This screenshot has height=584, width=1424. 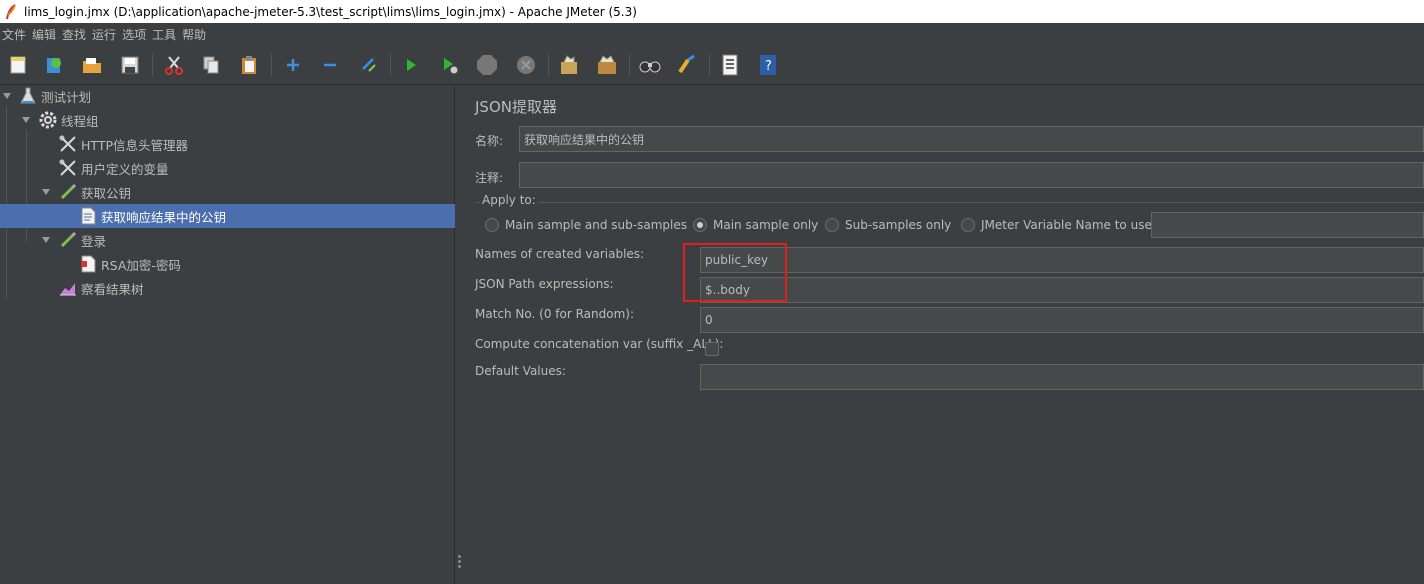 I want to click on clear-all-icon, so click(x=607, y=65).